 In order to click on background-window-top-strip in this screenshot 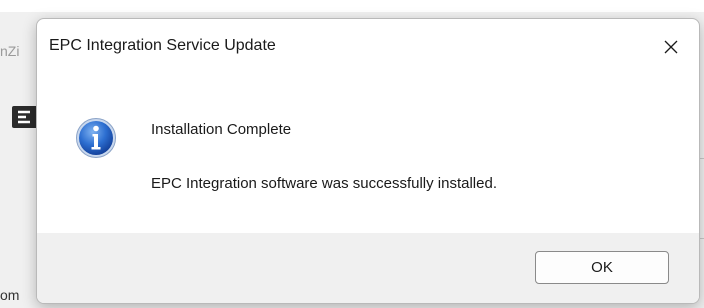, I will do `click(352, 6)`.